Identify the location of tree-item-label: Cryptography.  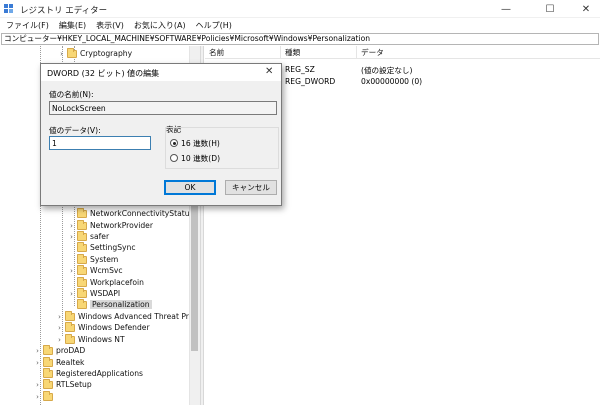
(106, 53).